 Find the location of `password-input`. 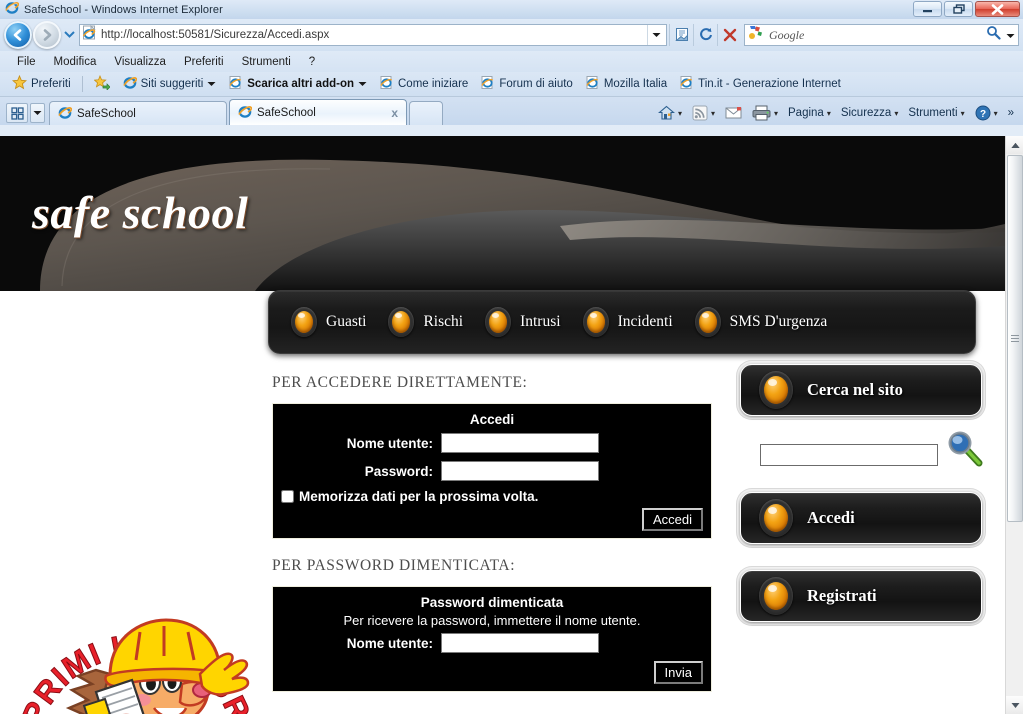

password-input is located at coordinates (520, 471).